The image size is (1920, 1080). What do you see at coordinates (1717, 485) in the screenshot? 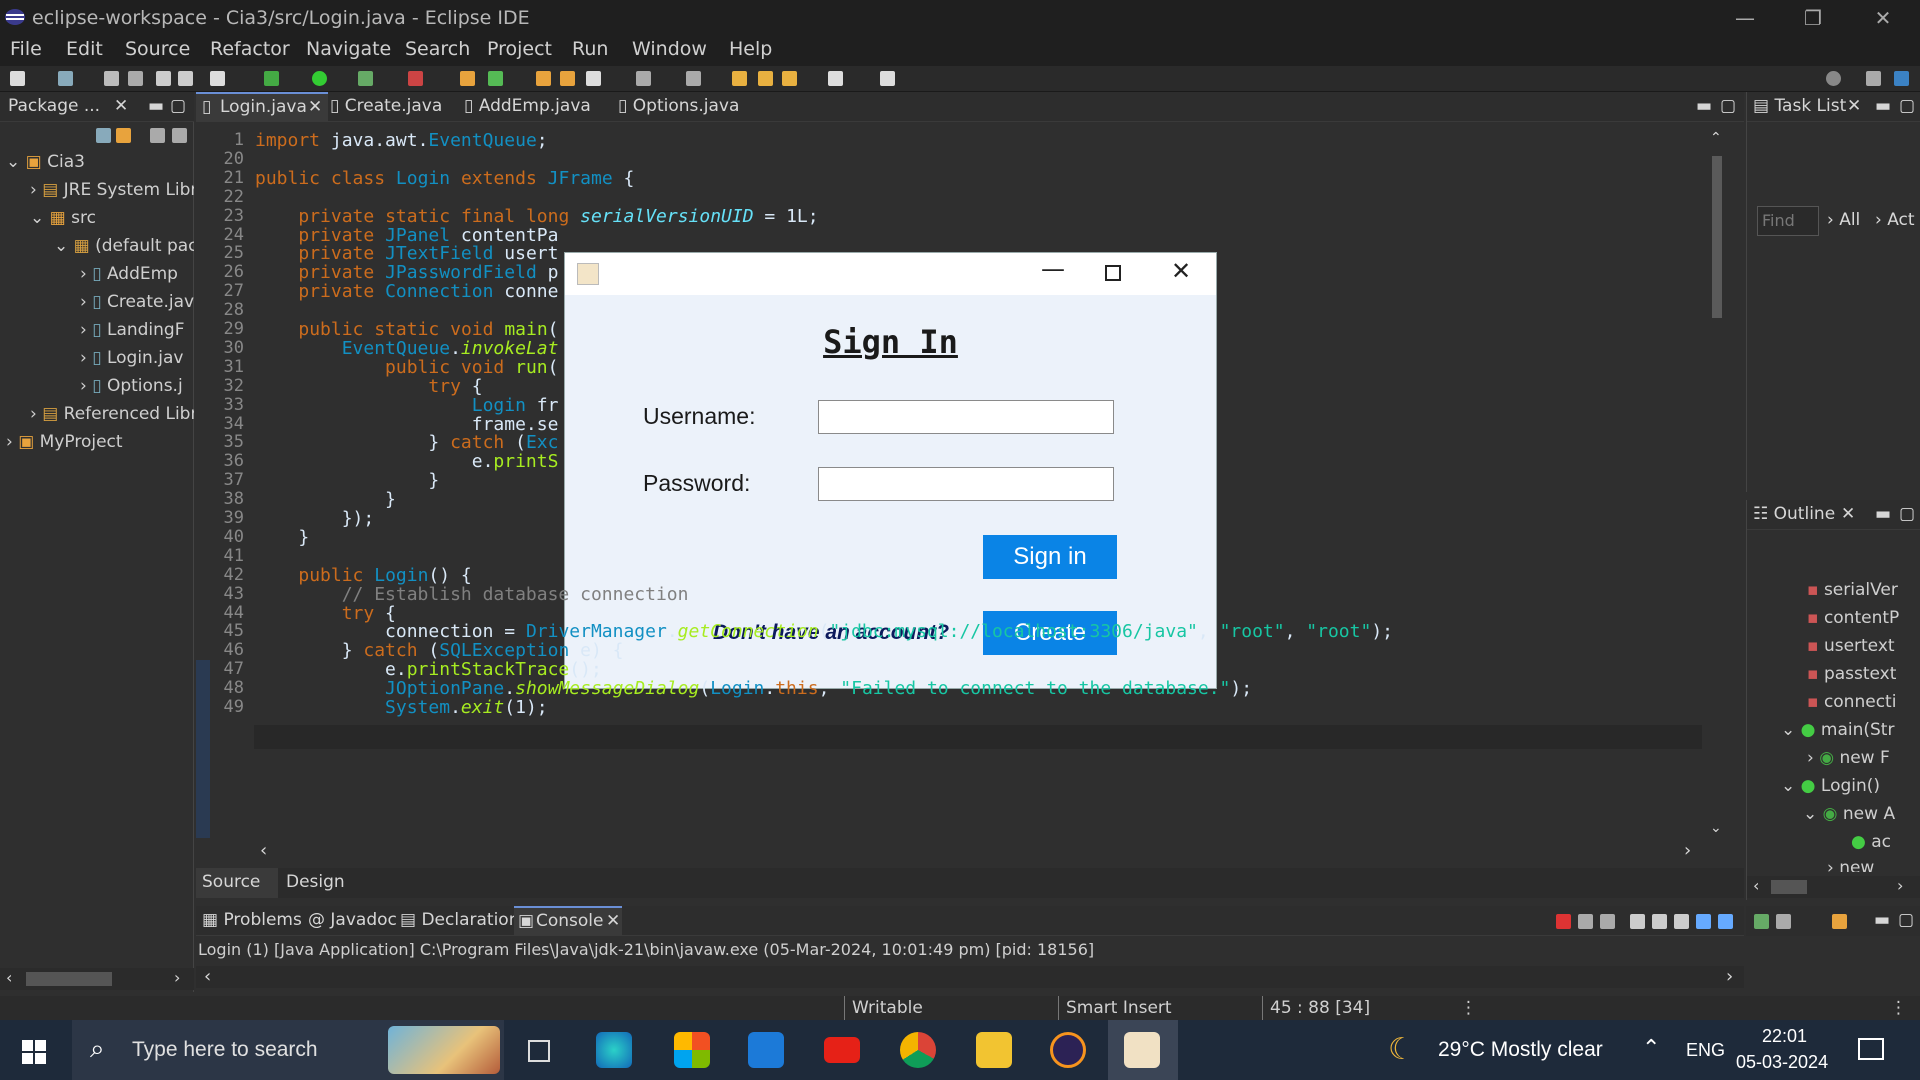
I see `editor-vscroll: ⌃ ⌄` at bounding box center [1717, 485].